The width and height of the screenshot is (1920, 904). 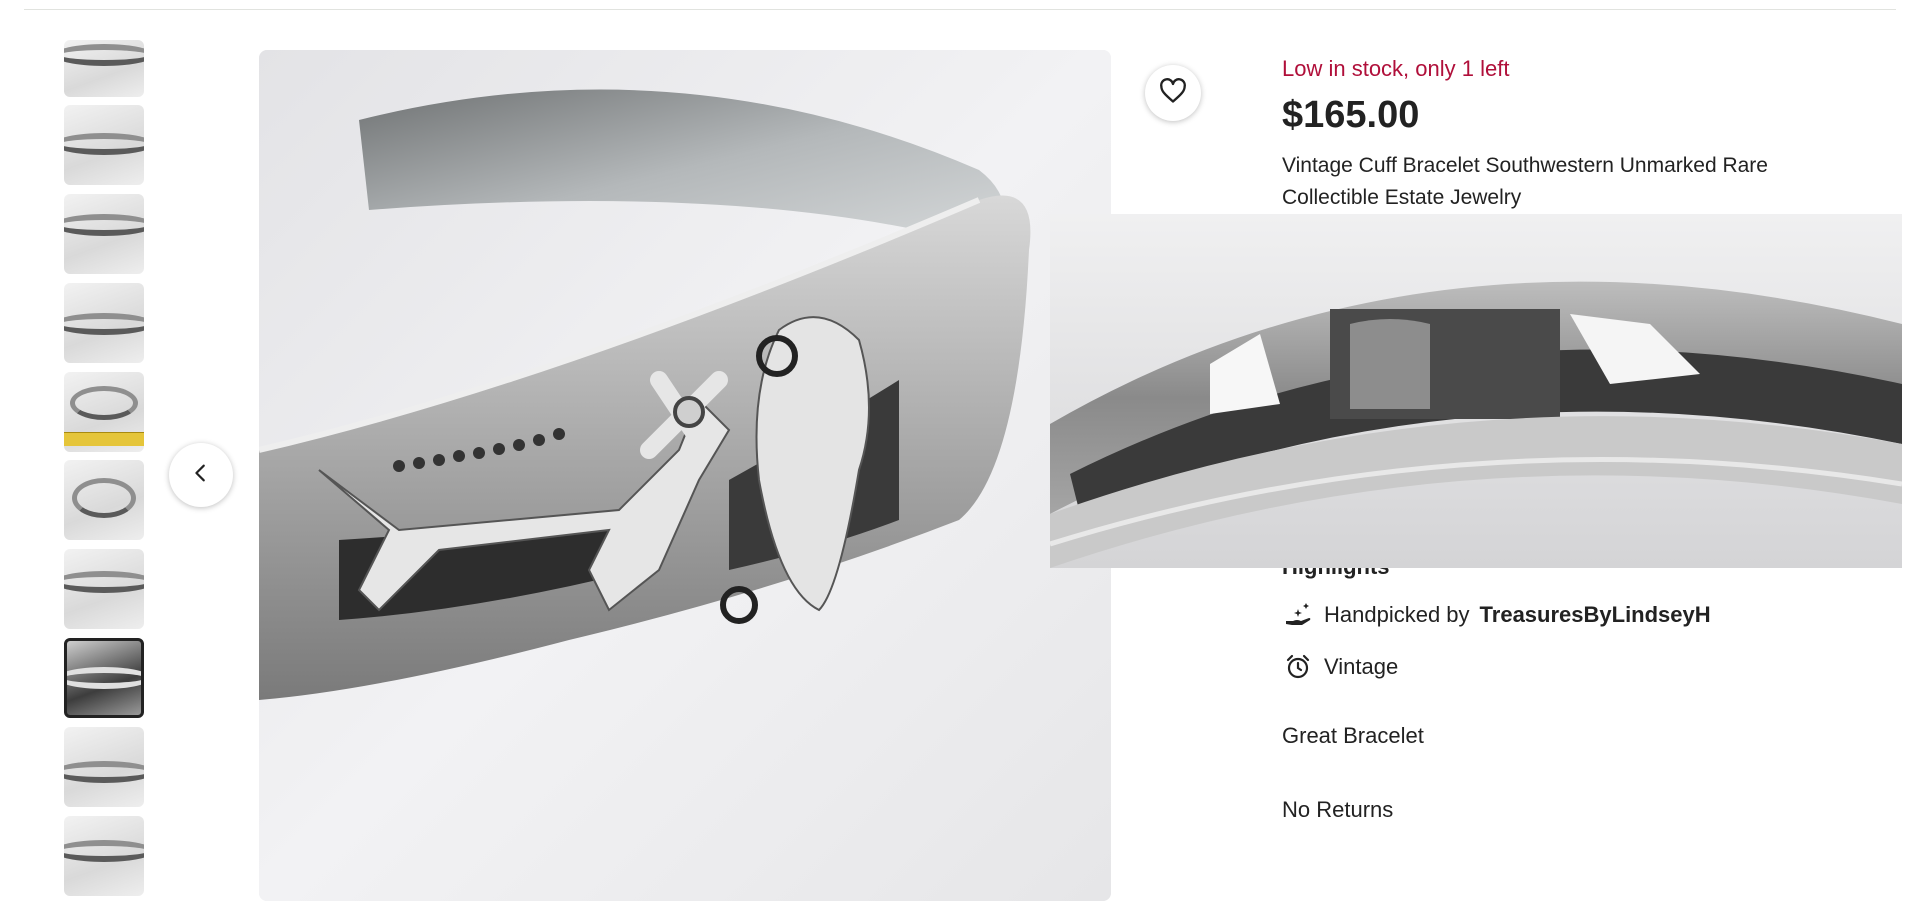 I want to click on top-divider, so click(x=960, y=9).